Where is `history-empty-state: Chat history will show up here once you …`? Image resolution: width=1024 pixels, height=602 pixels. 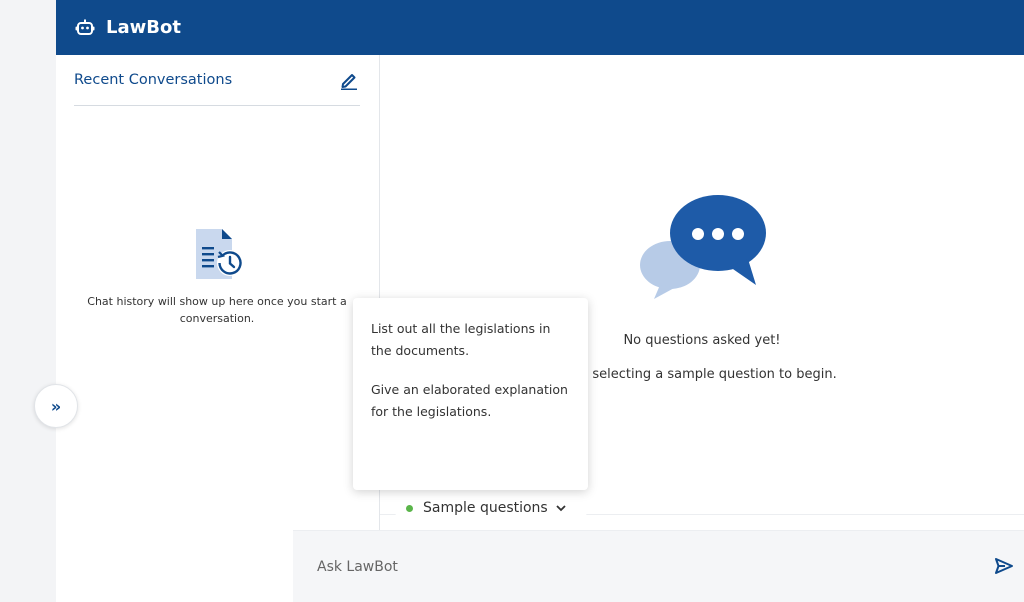 history-empty-state: Chat history will show up here once you … is located at coordinates (217, 277).